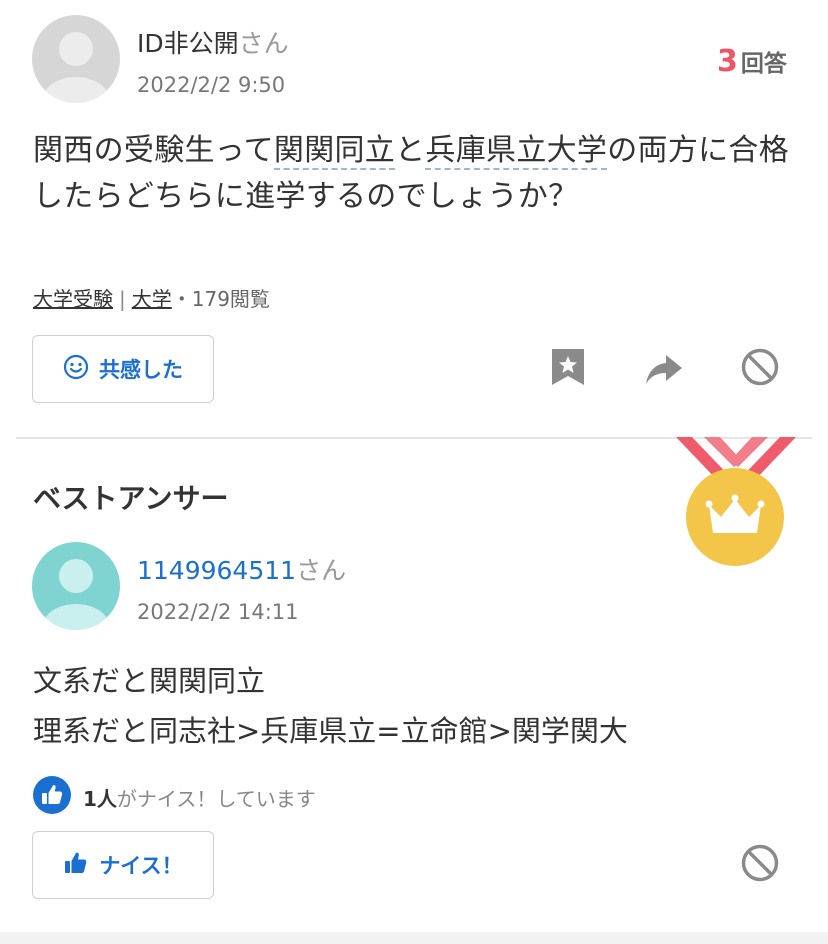 Image resolution: width=828 pixels, height=944 pixels. What do you see at coordinates (76, 586) in the screenshot?
I see `answerer-avatar` at bounding box center [76, 586].